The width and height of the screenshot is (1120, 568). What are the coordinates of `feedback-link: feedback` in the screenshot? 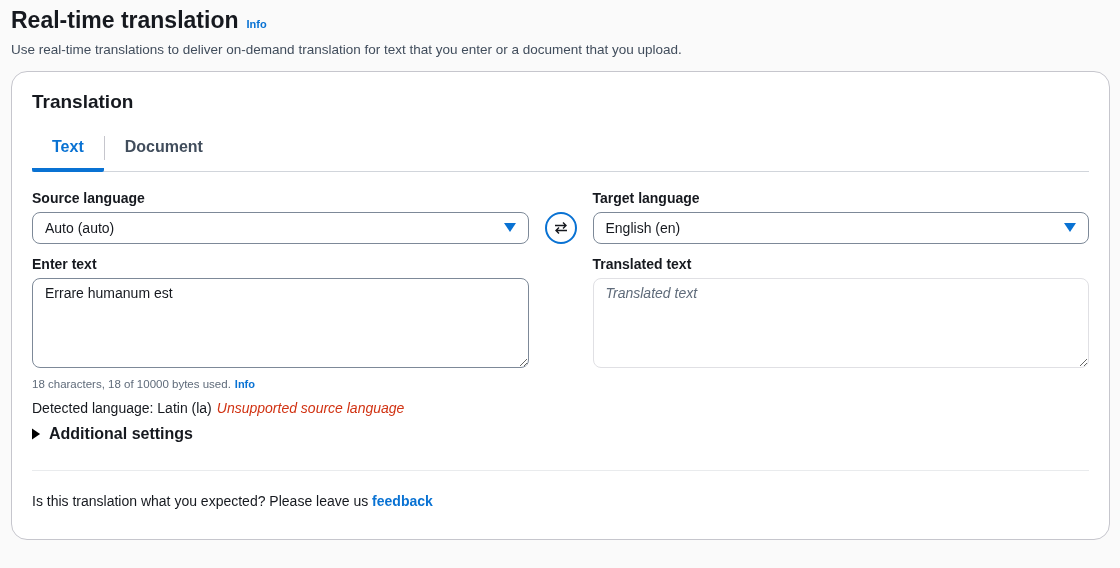 It's located at (402, 501).